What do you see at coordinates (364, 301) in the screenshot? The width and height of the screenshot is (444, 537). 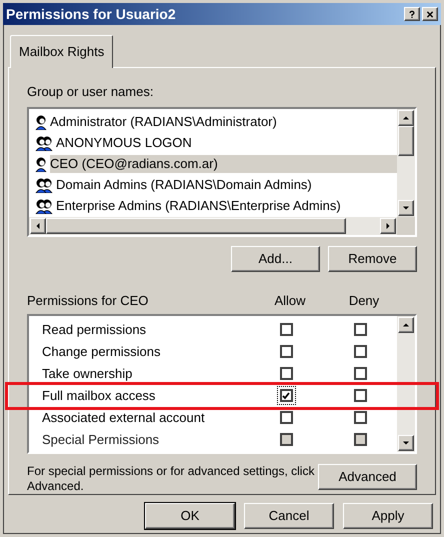 I see `column-header: Deny` at bounding box center [364, 301].